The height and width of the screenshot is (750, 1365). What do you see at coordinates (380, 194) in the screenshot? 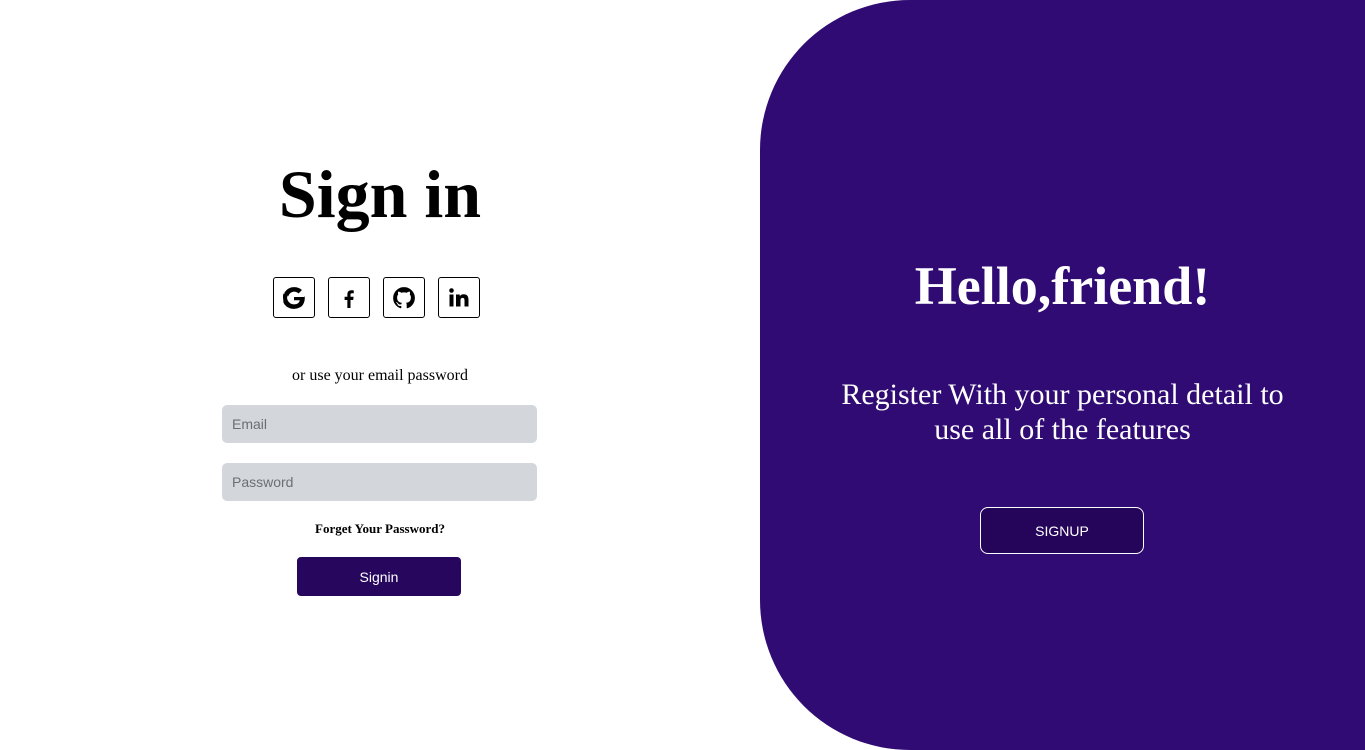
I see `signin-title: Sign in` at bounding box center [380, 194].